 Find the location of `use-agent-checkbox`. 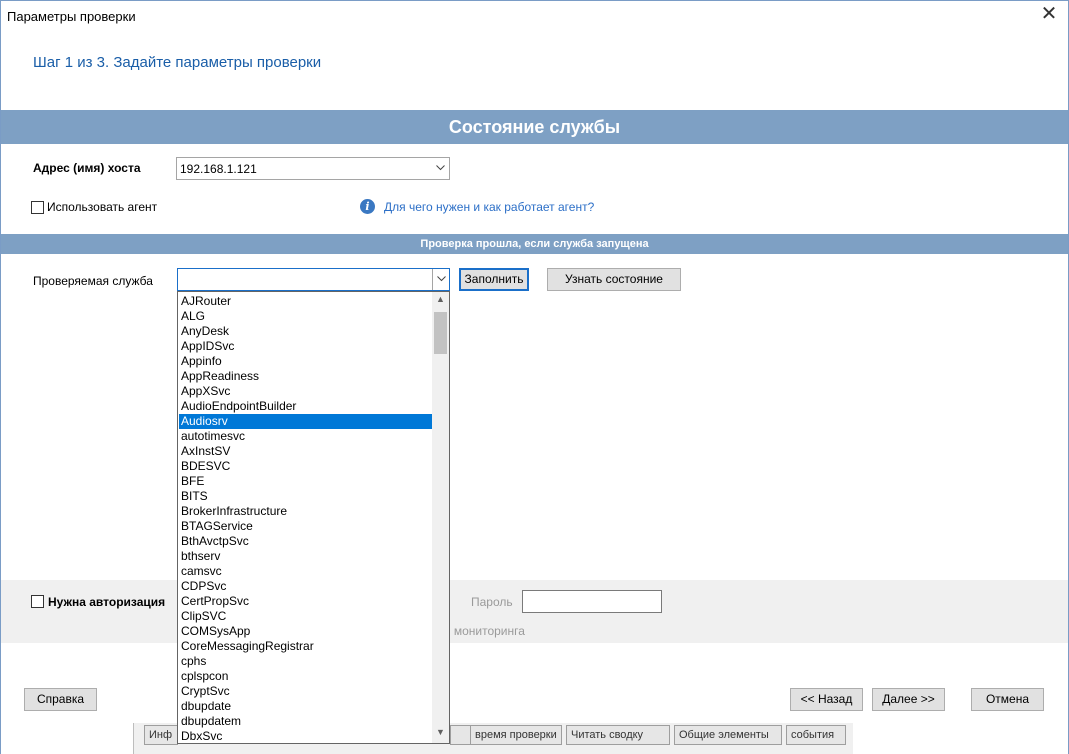

use-agent-checkbox is located at coordinates (37, 207).